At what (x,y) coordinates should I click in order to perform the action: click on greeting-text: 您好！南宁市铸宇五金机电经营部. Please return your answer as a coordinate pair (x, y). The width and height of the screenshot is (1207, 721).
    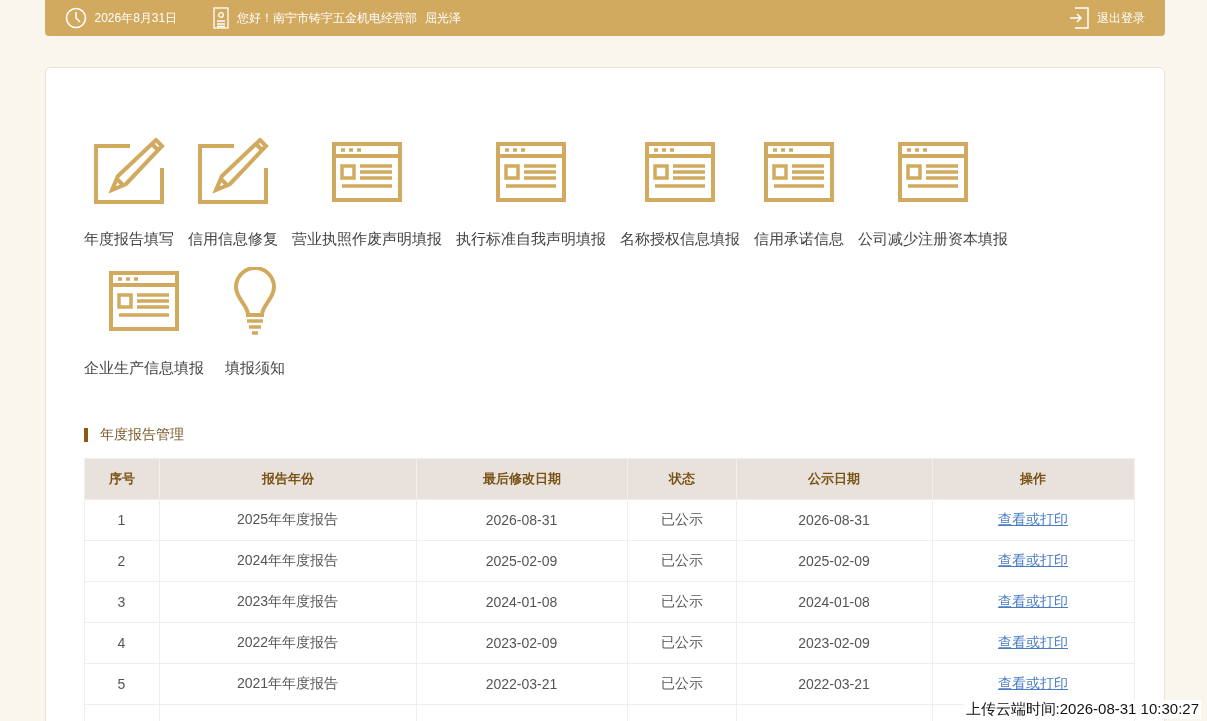
    Looking at the image, I should click on (327, 18).